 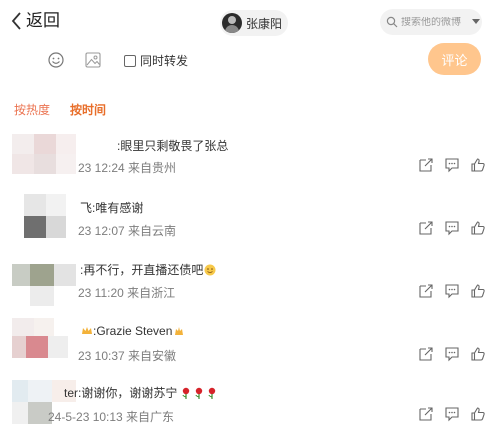 What do you see at coordinates (121, 393) in the screenshot?
I see `comment-text-content: ter:谢谢你，谢谢苏宁` at bounding box center [121, 393].